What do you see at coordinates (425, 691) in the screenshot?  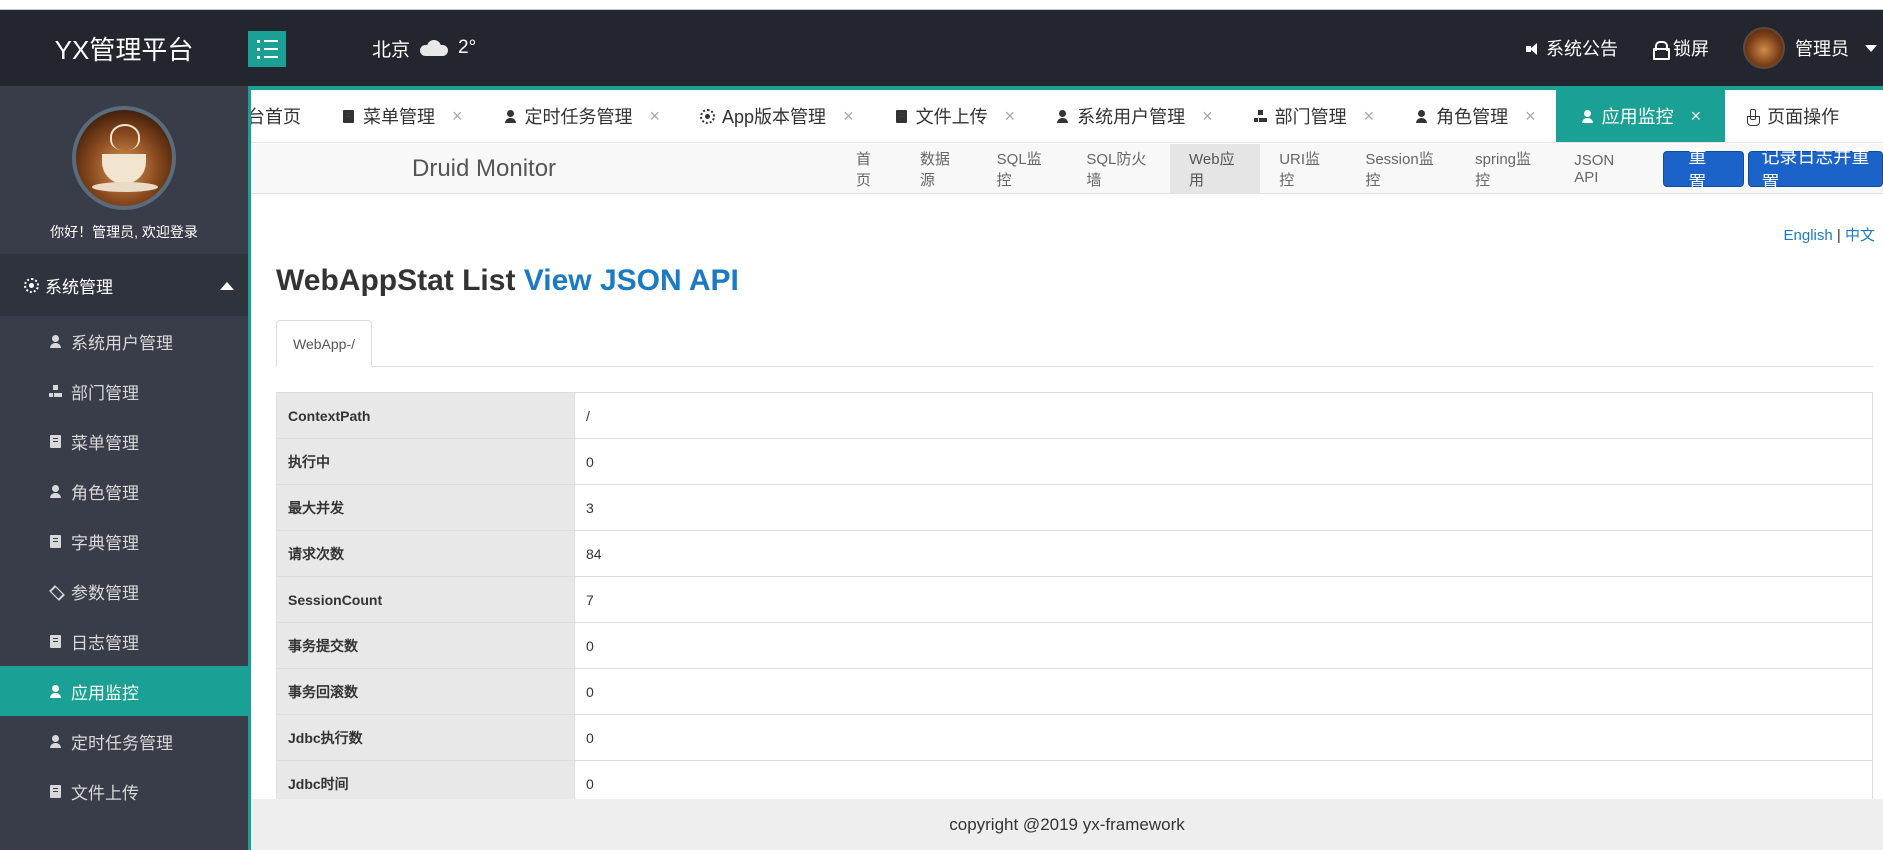 I see `stat-key: 事务回滚数` at bounding box center [425, 691].